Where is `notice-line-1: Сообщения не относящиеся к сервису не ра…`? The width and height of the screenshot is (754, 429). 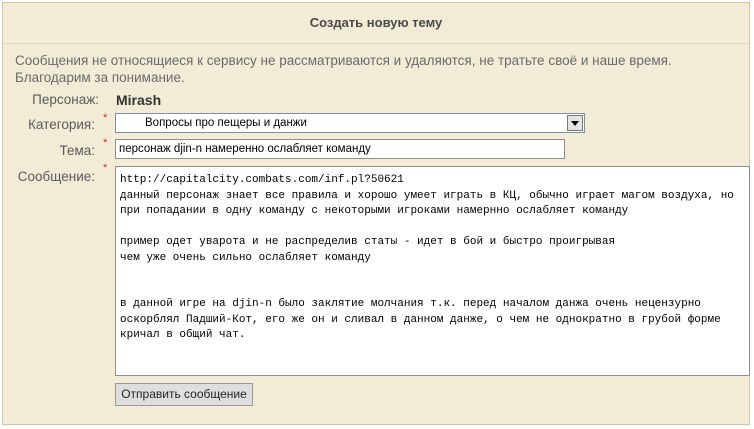 notice-line-1: Сообщения не относящиеся к сервису не ра… is located at coordinates (343, 60).